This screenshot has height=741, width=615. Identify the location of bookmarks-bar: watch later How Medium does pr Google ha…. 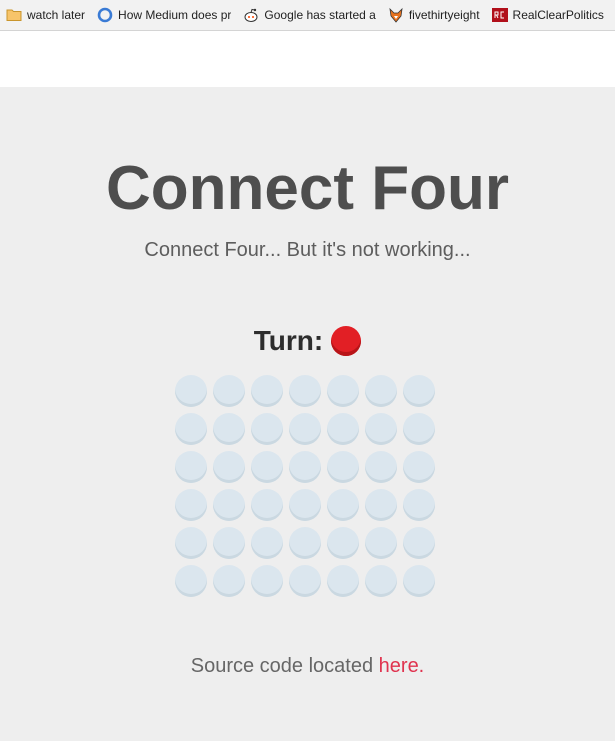
(307, 15).